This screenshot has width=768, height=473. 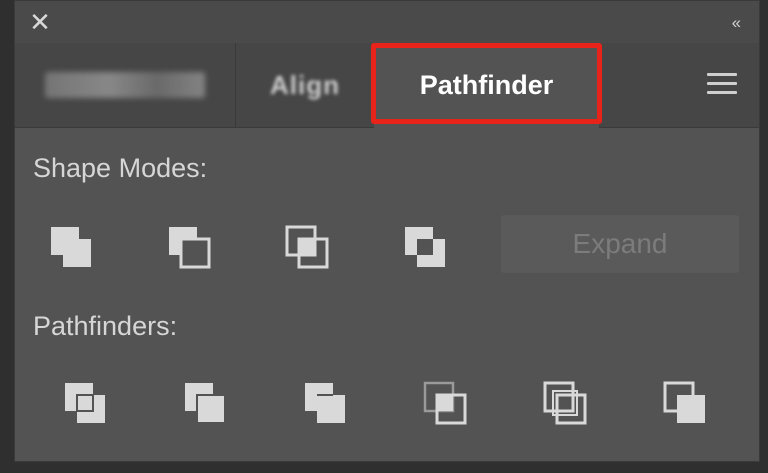 I want to click on tab-pathfinder-label: Pathfinder, so click(x=486, y=85).